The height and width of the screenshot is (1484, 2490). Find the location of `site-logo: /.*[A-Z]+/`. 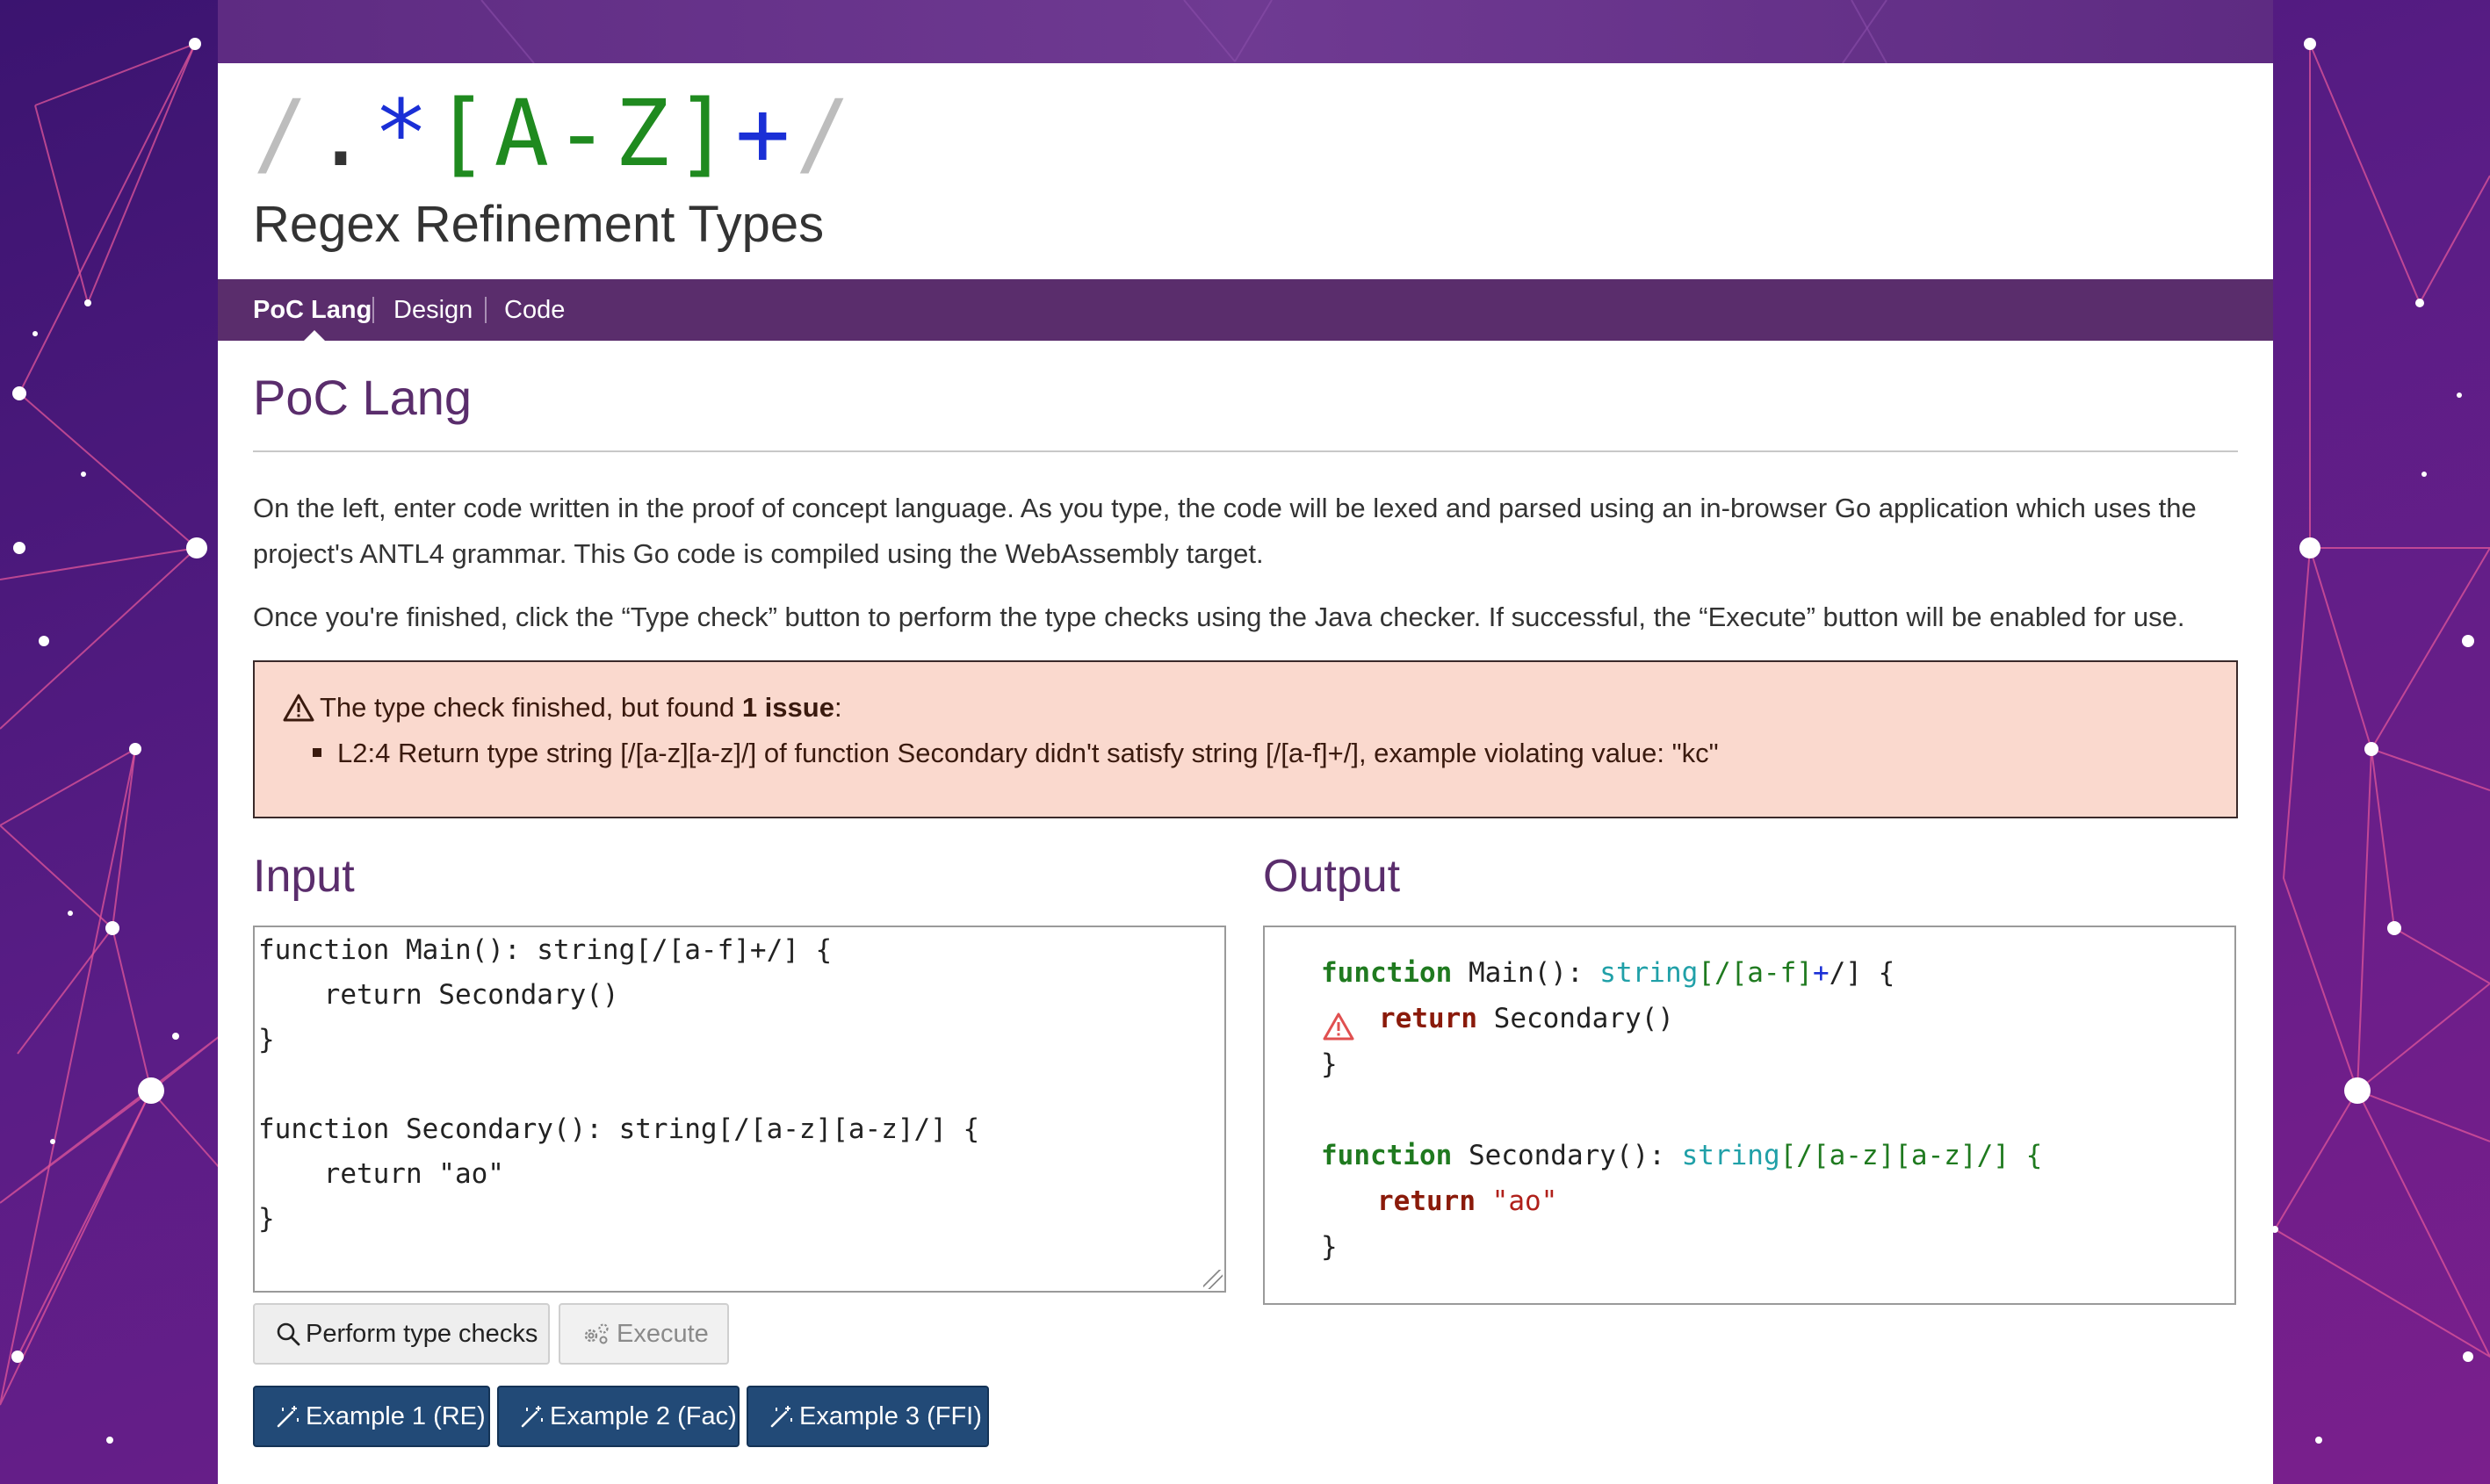

site-logo: /.*[A-Z]+/ is located at coordinates (554, 133).